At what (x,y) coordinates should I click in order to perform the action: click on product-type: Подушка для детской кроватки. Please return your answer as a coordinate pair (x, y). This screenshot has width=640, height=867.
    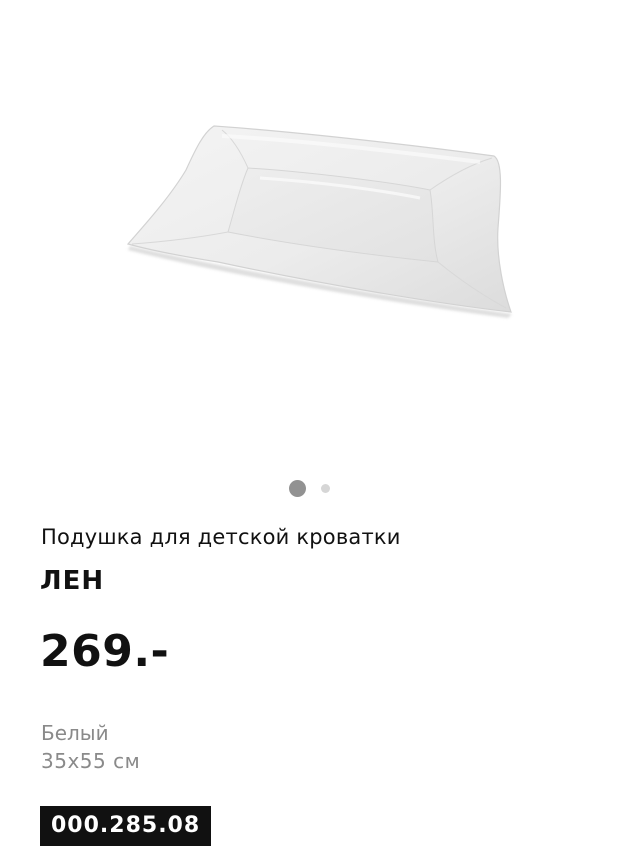
    Looking at the image, I should click on (221, 537).